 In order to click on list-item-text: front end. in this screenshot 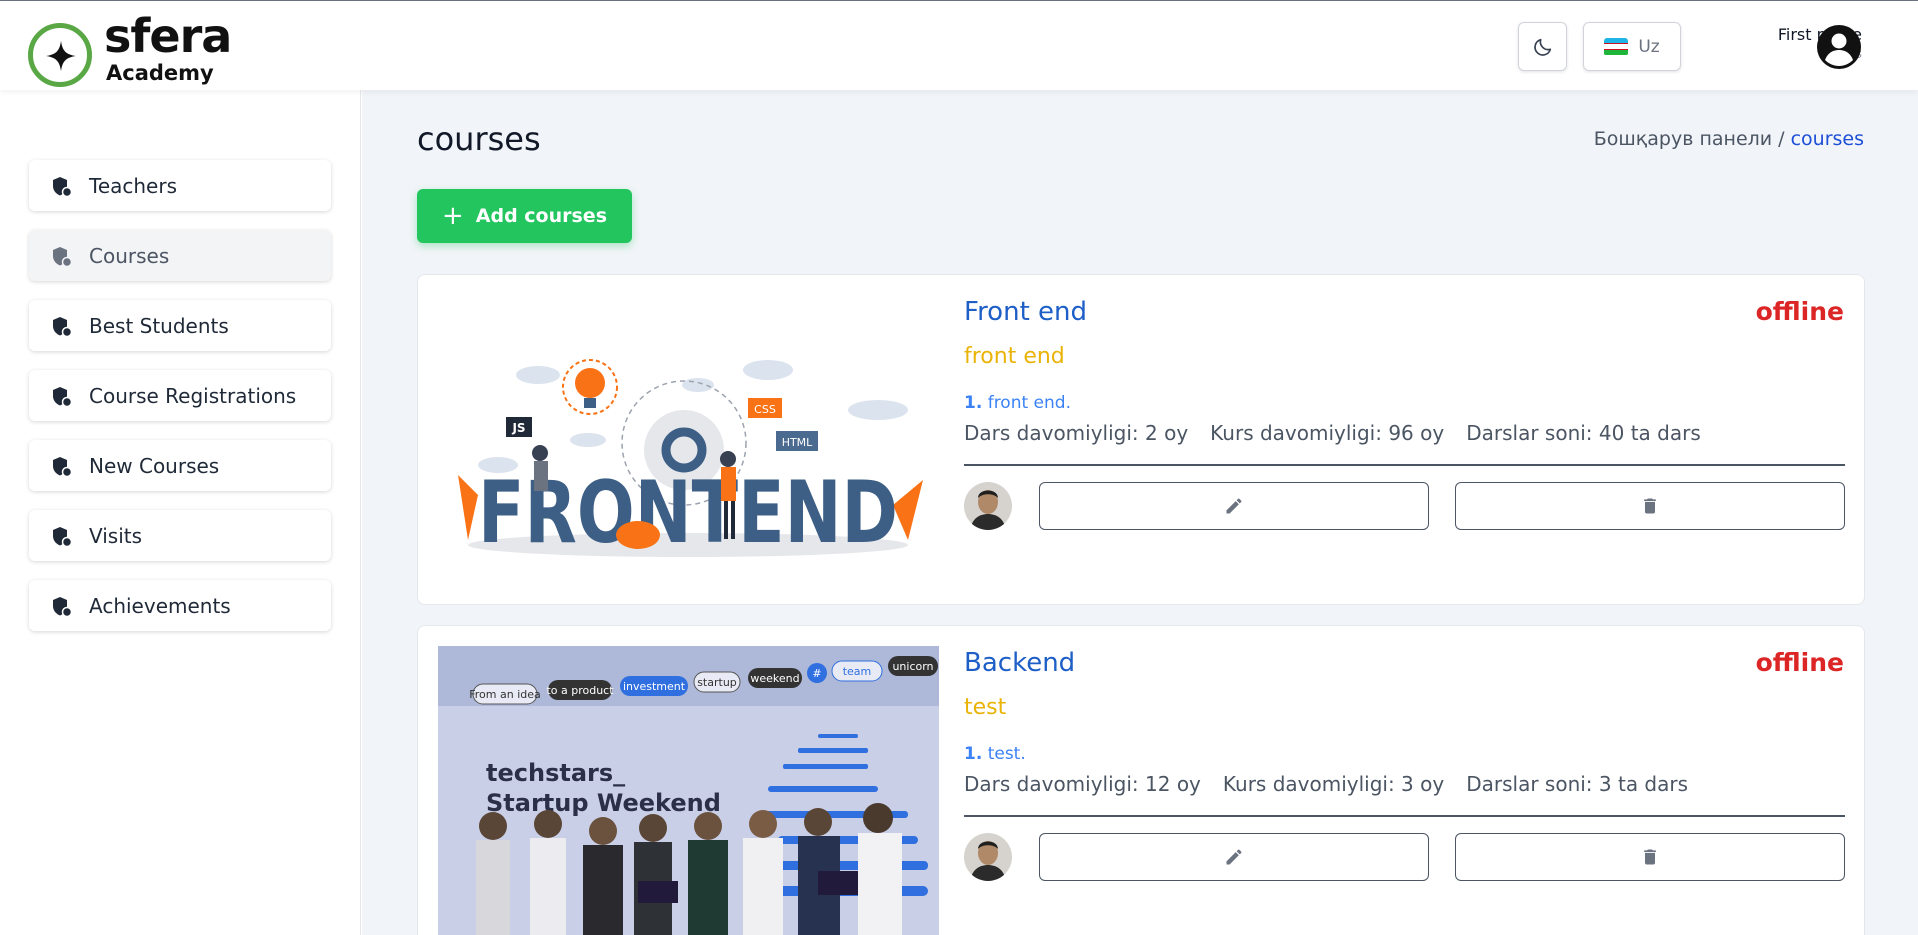, I will do `click(1029, 403)`.